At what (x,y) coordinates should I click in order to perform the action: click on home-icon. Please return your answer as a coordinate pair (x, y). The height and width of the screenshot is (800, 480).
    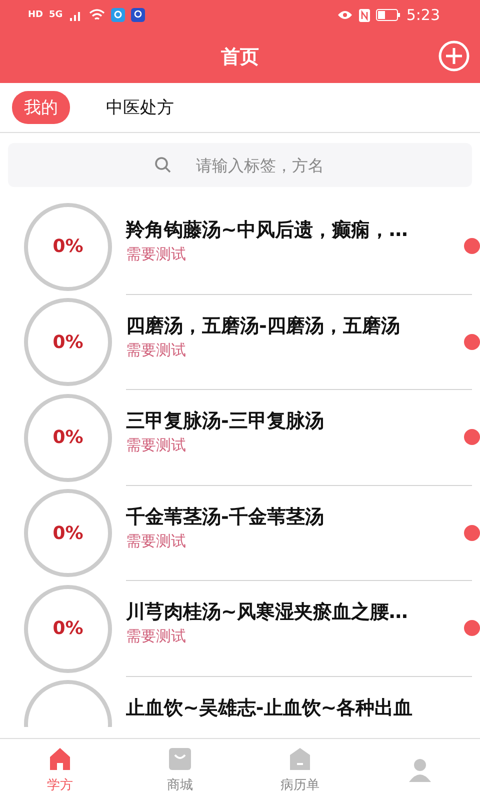
    Looking at the image, I should click on (60, 759).